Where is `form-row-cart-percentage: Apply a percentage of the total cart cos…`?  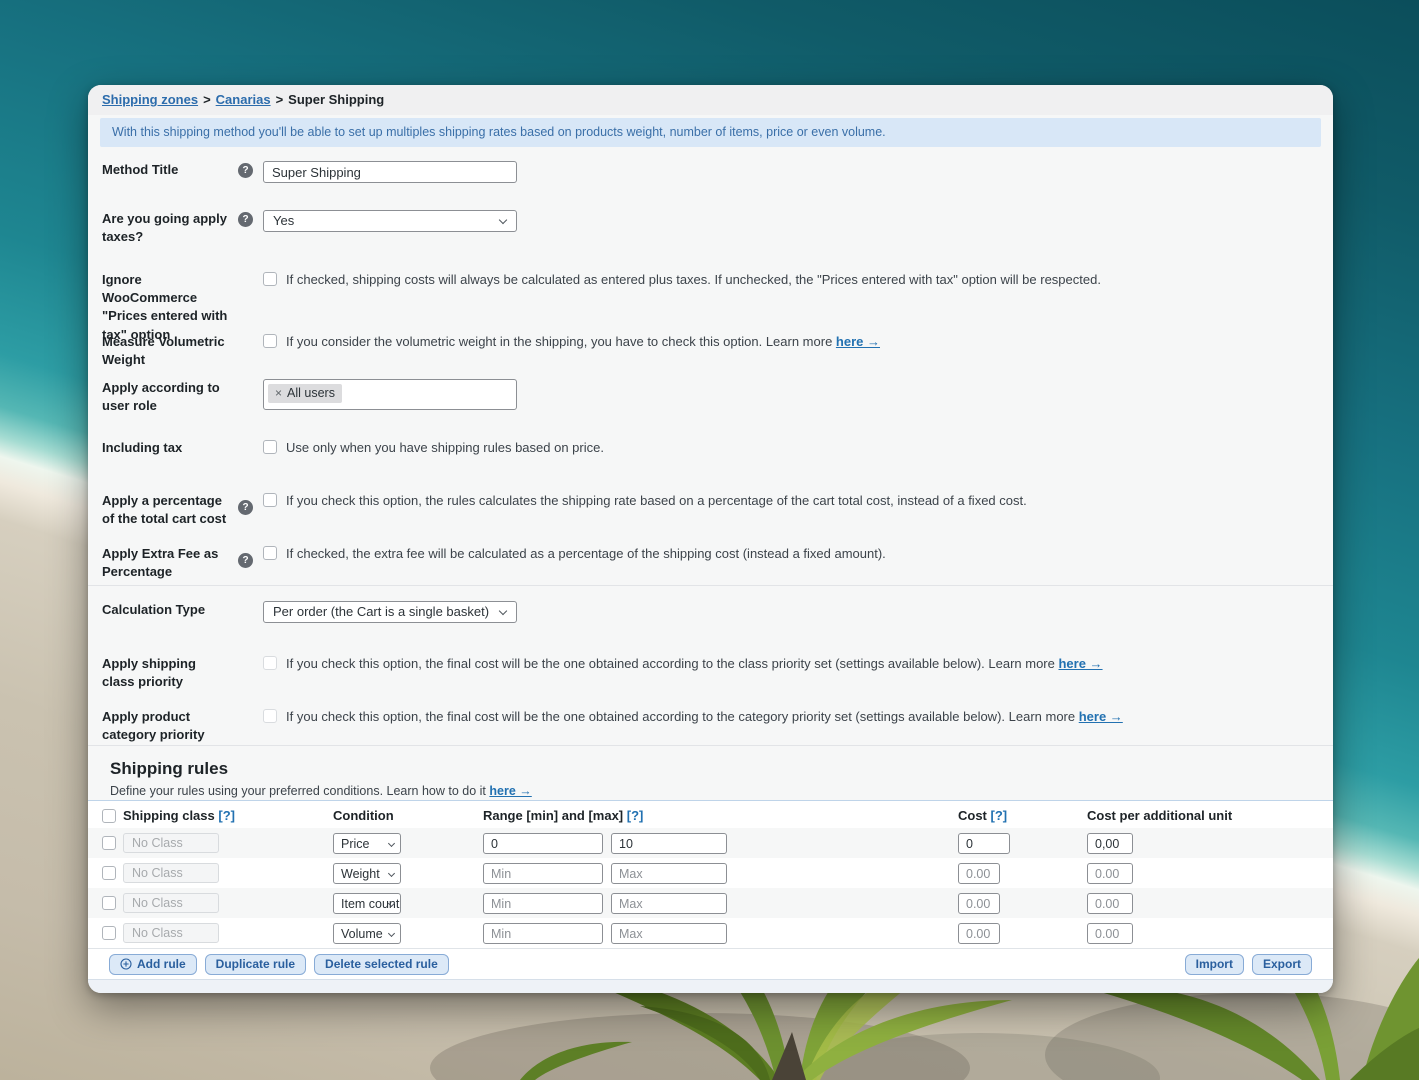
form-row-cart-percentage: Apply a percentage of the total cart cos… is located at coordinates (710, 510).